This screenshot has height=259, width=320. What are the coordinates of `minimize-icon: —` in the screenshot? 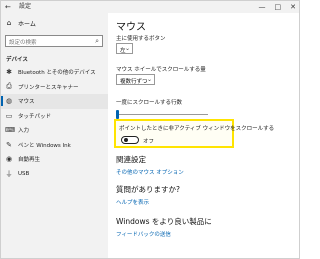 It's located at (262, 7).